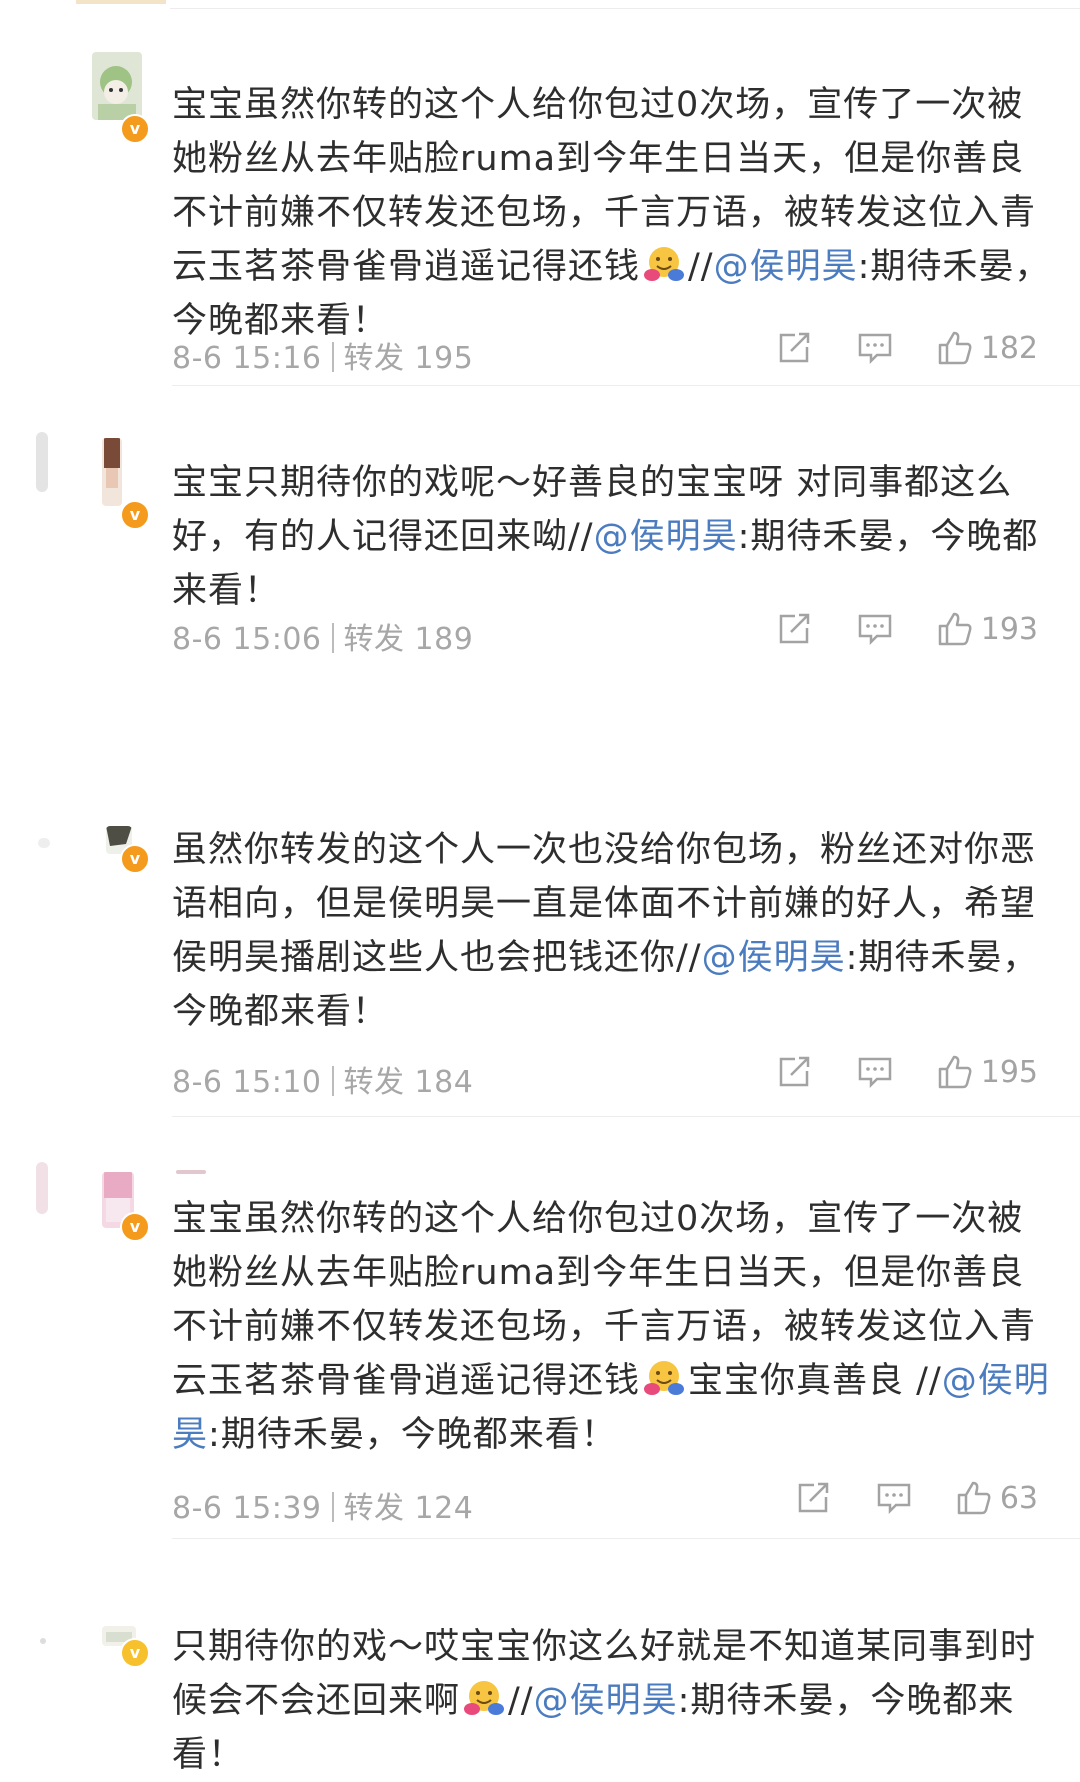 The image size is (1080, 1782). I want to click on action-bar: 195, so click(885, 1072).